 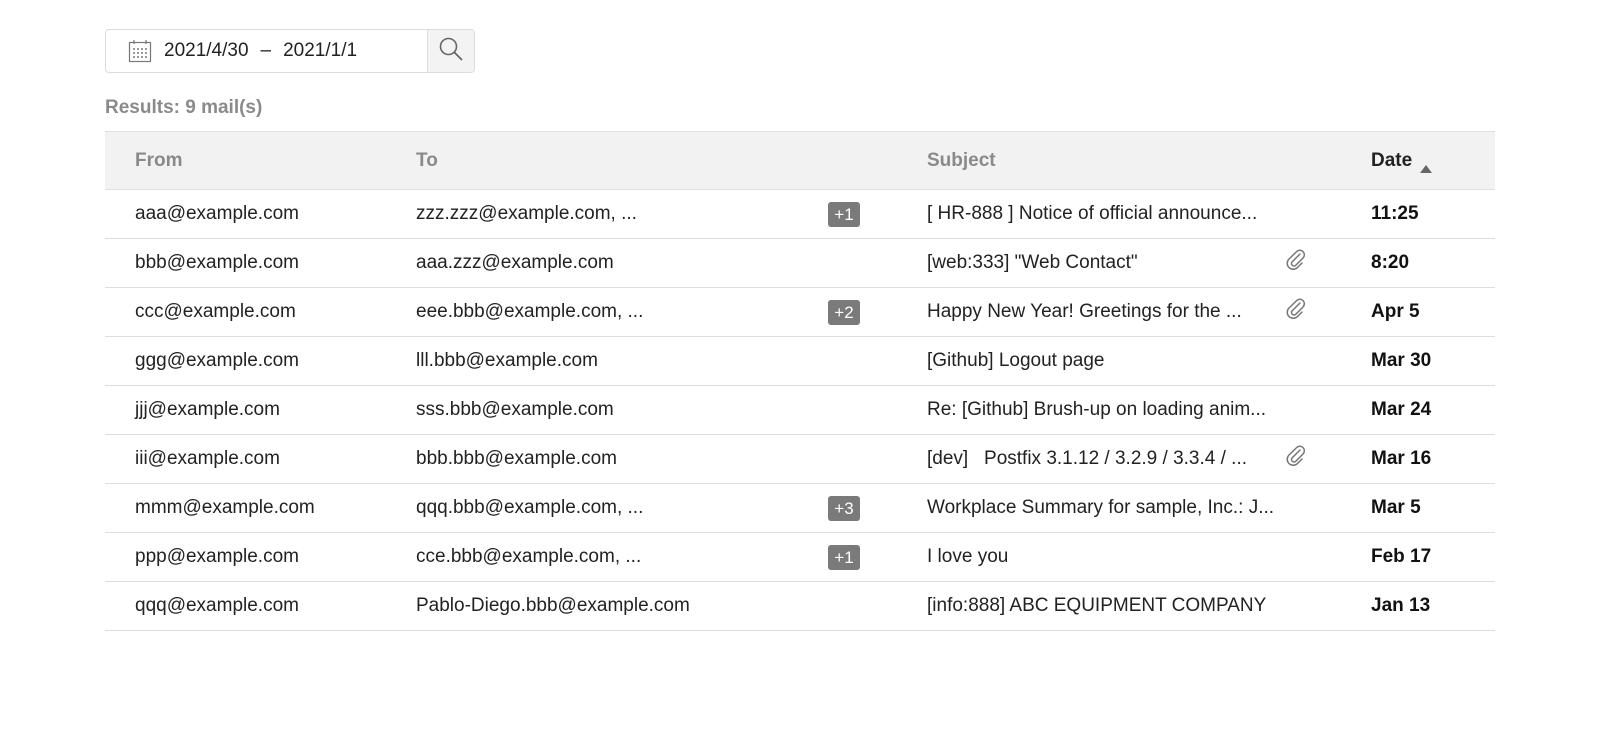 What do you see at coordinates (1149, 161) in the screenshot?
I see `column-header-subject: Subject` at bounding box center [1149, 161].